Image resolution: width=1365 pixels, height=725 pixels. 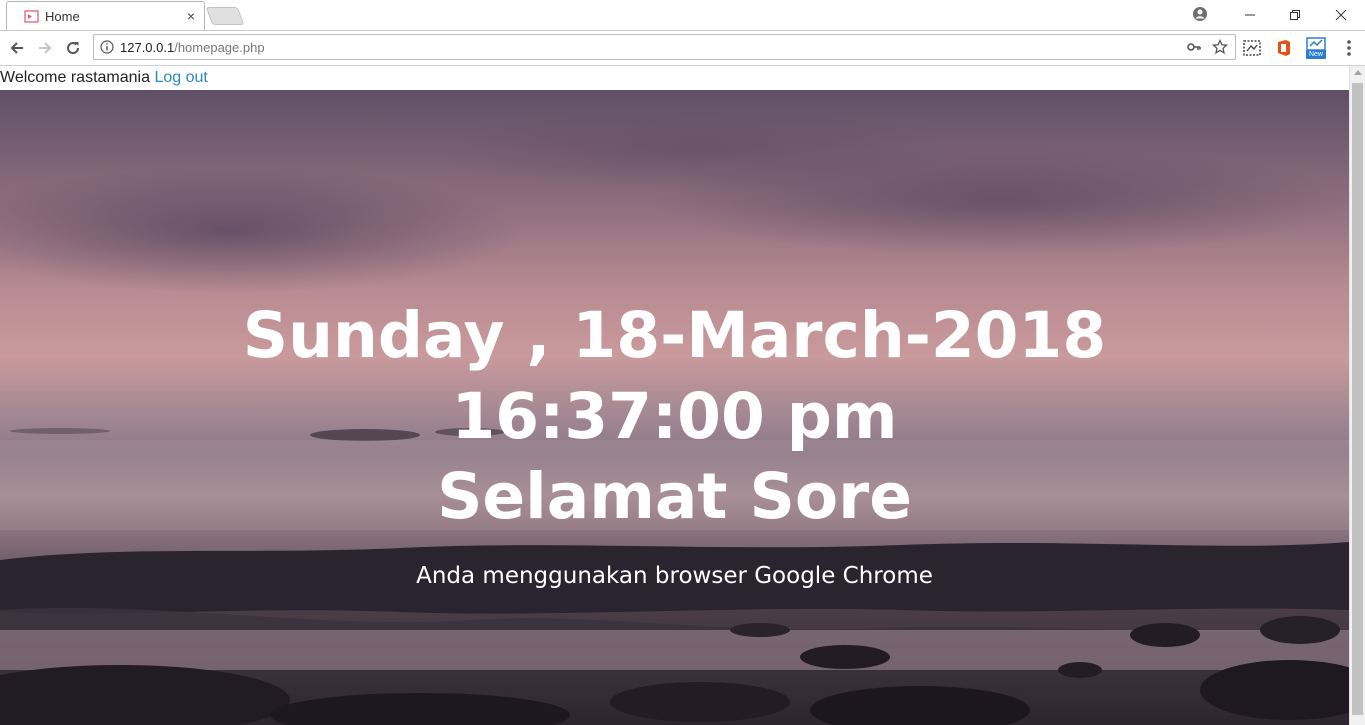 I want to click on address-bar: 127.0.0.1/homepage.php, so click(x=664, y=47).